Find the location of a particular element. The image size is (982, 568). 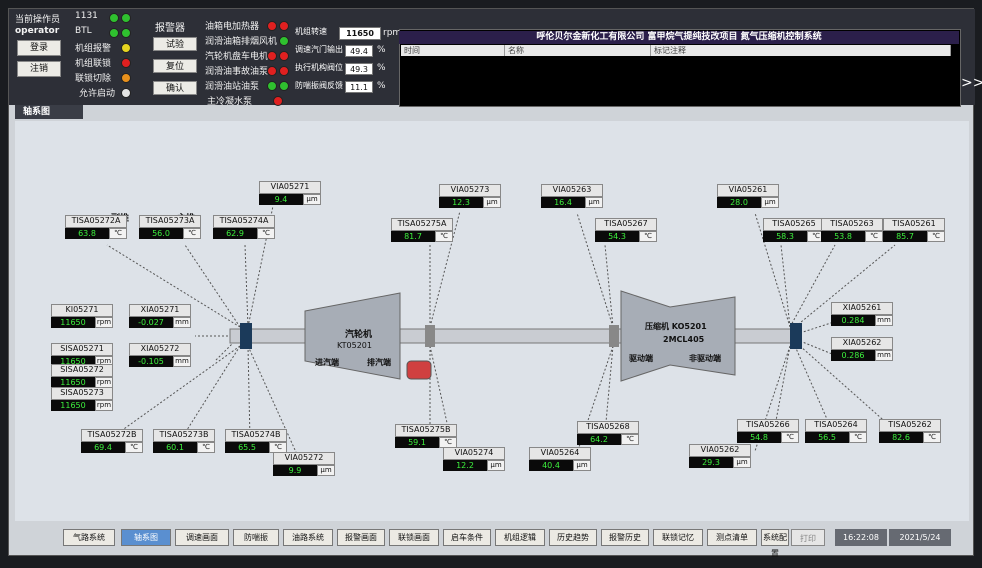

alarm-col-name: 名称 is located at coordinates (578, 50).